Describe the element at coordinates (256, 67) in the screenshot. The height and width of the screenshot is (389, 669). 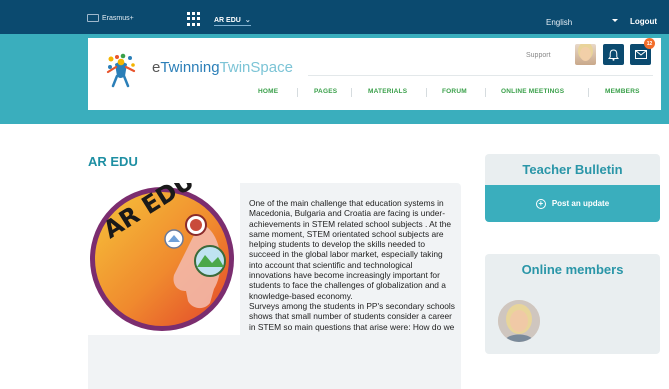
I see `logo-twinspace: TwinSpace` at that location.